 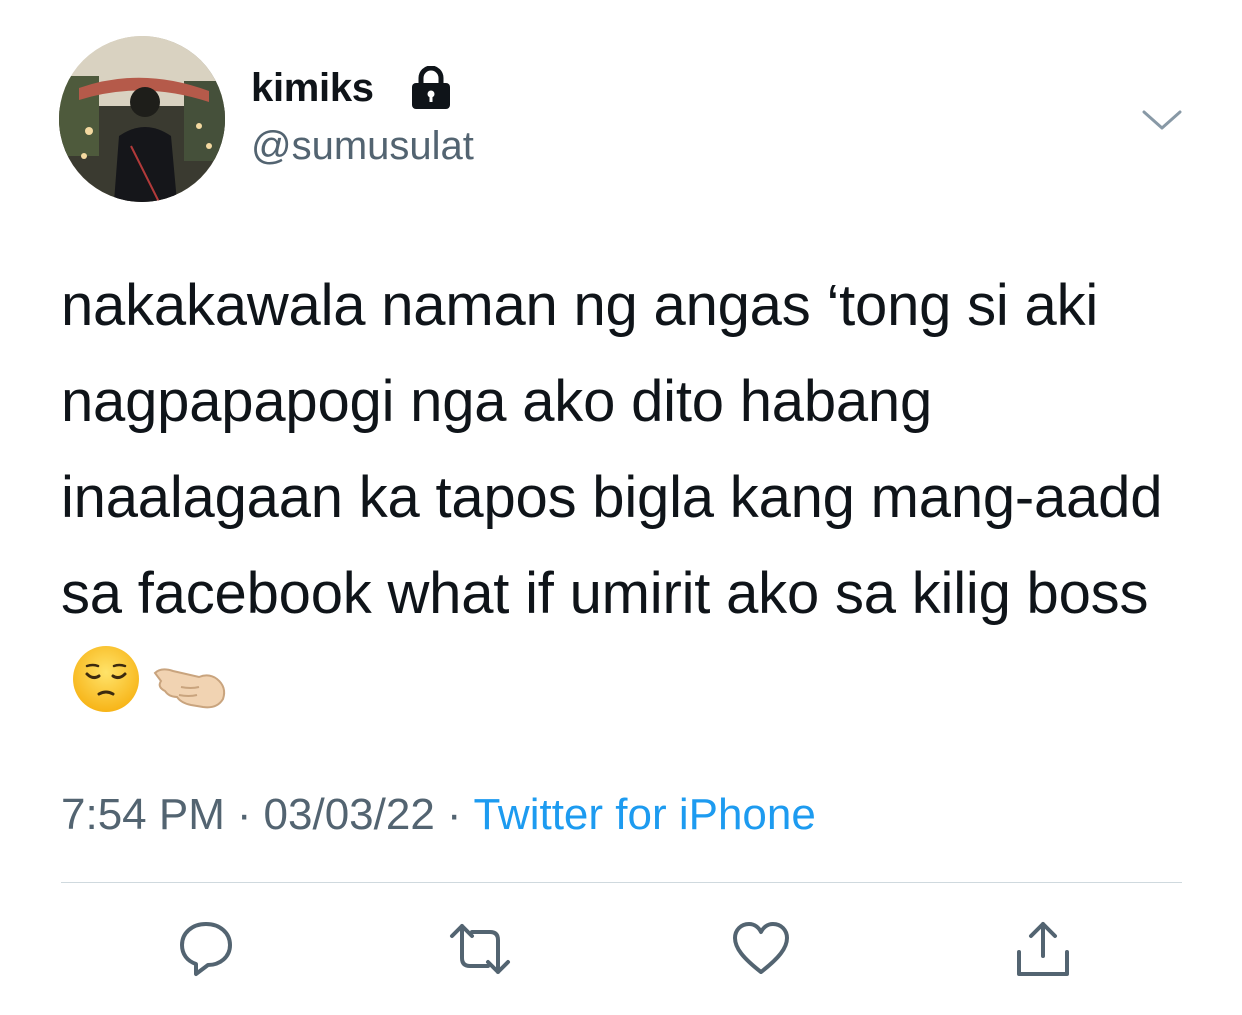 I want to click on like-button, so click(x=761, y=949).